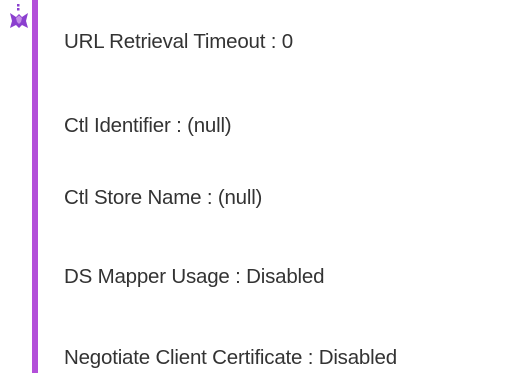  Describe the element at coordinates (194, 276) in the screenshot. I see `field-ds-mapper-usage: DS Mapper Usage : Disabled` at that location.